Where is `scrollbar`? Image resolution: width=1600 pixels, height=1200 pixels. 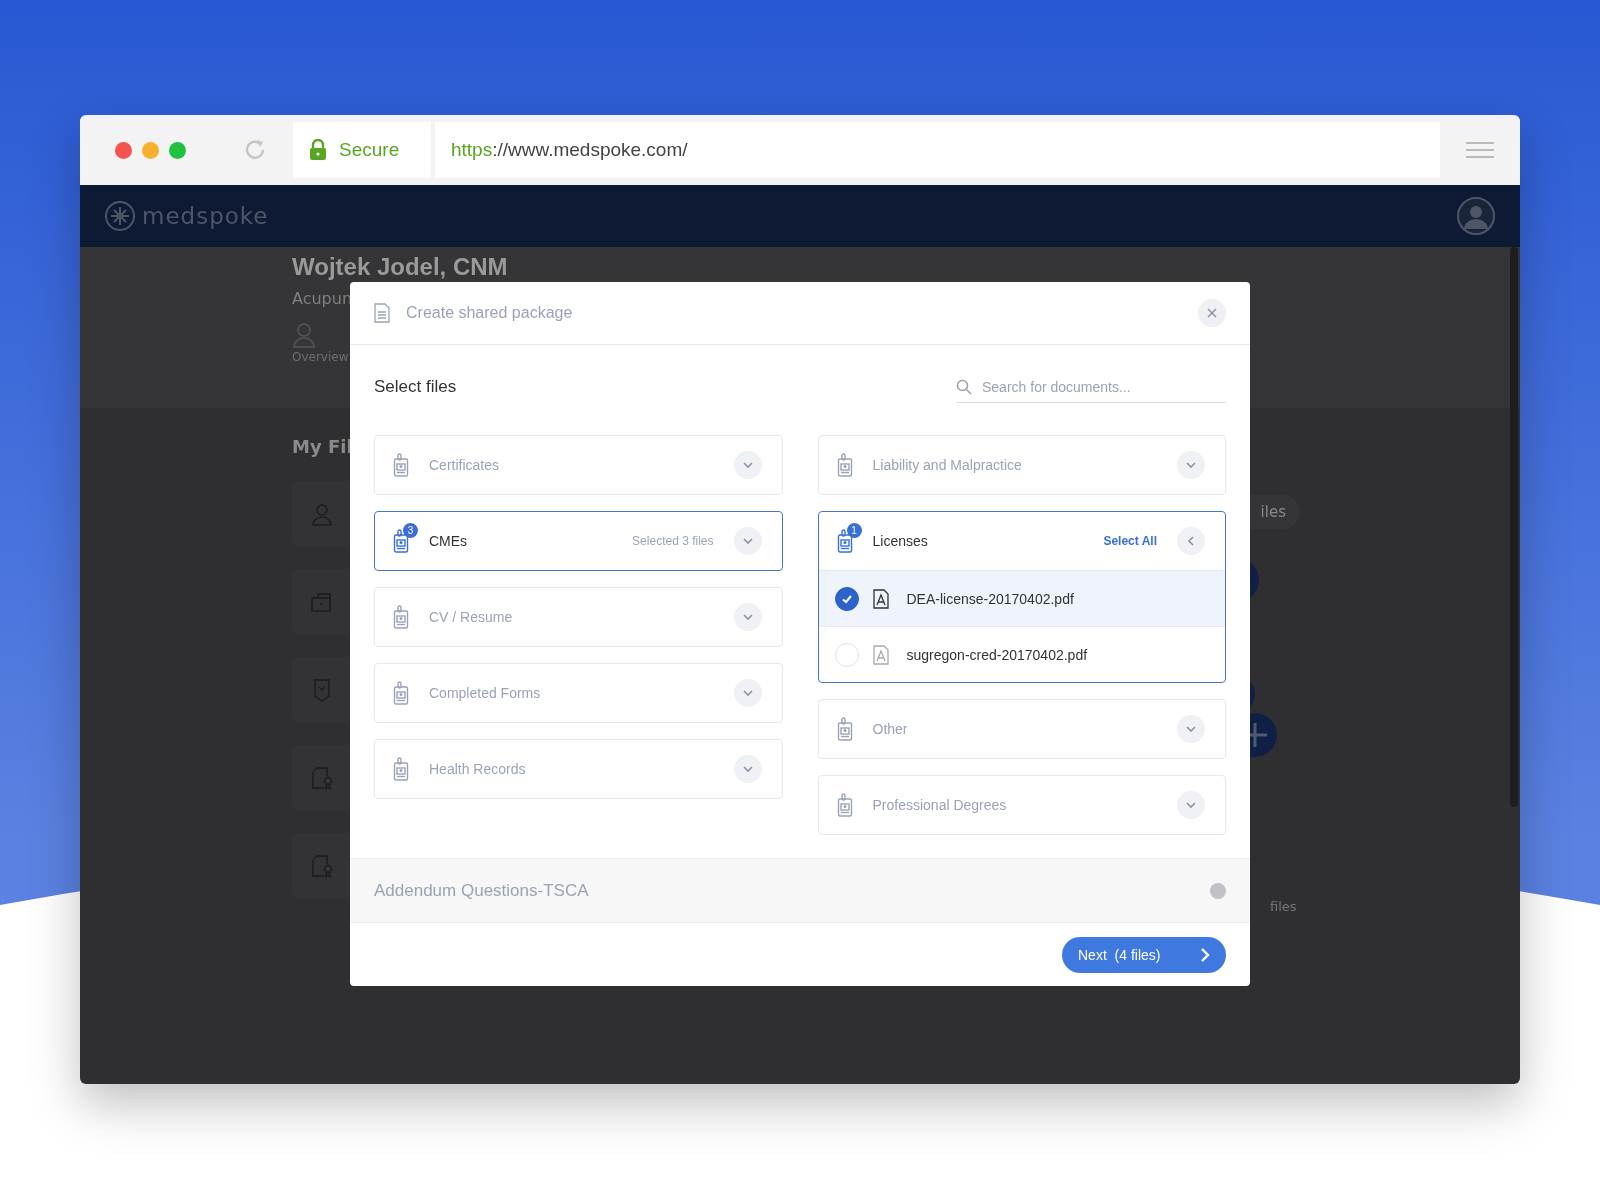 scrollbar is located at coordinates (1514, 527).